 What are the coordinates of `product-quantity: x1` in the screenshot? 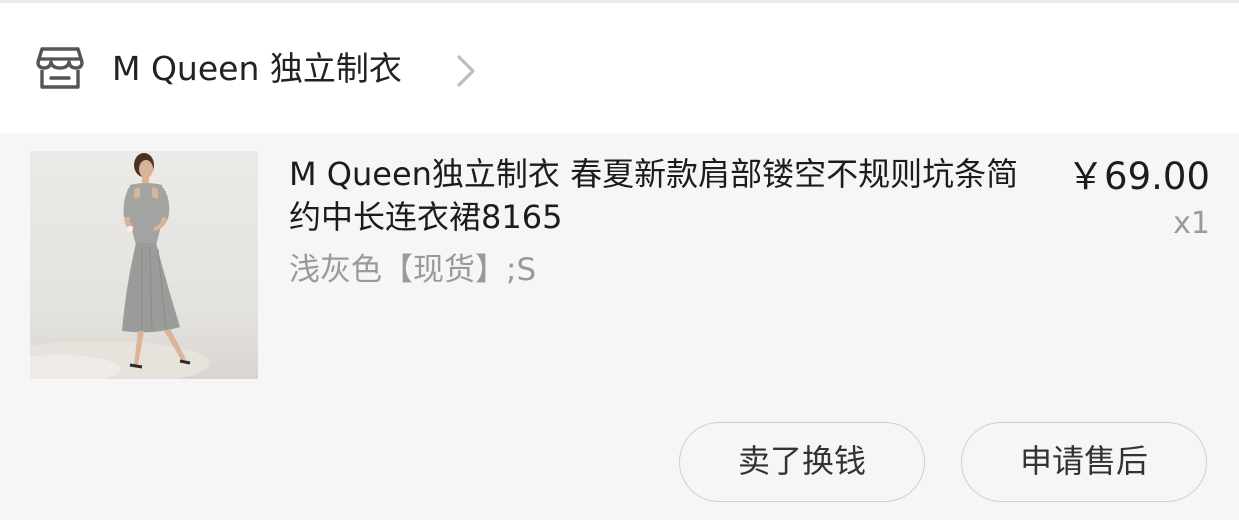 It's located at (1191, 223).